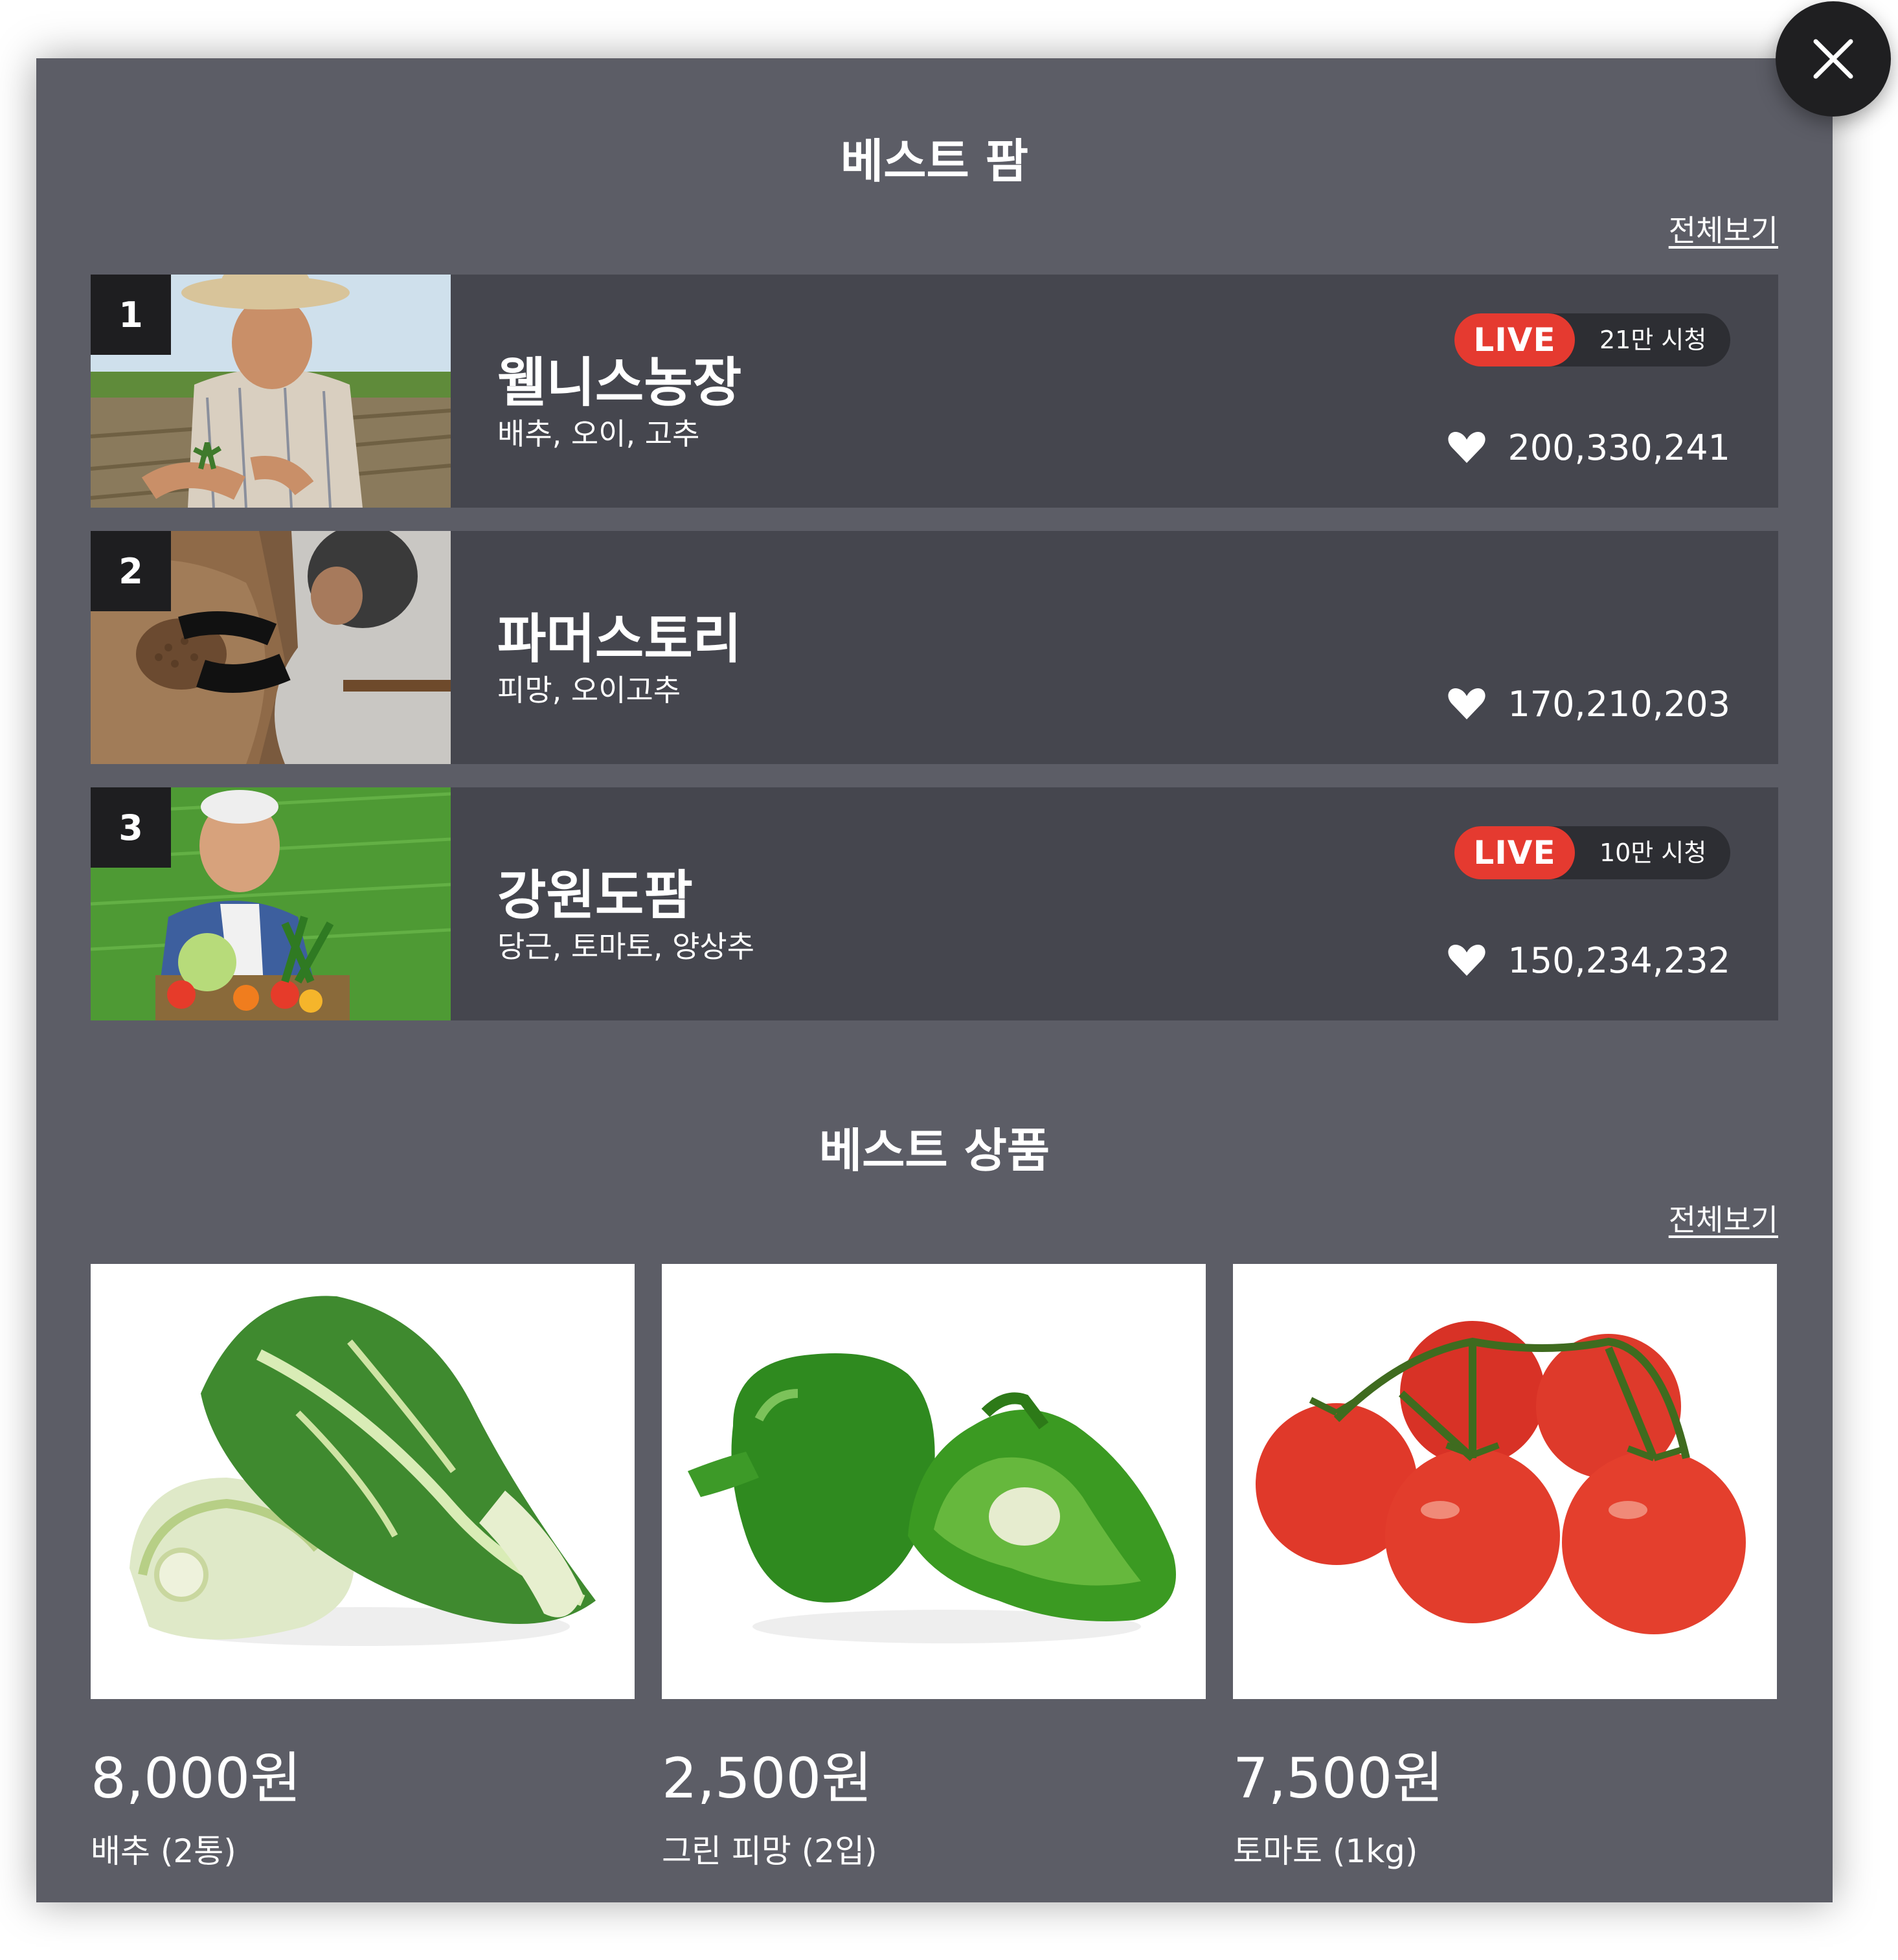 Image resolution: width=1898 pixels, height=1960 pixels. Describe the element at coordinates (767, 1778) in the screenshot. I see `product-price: 2,500원` at that location.